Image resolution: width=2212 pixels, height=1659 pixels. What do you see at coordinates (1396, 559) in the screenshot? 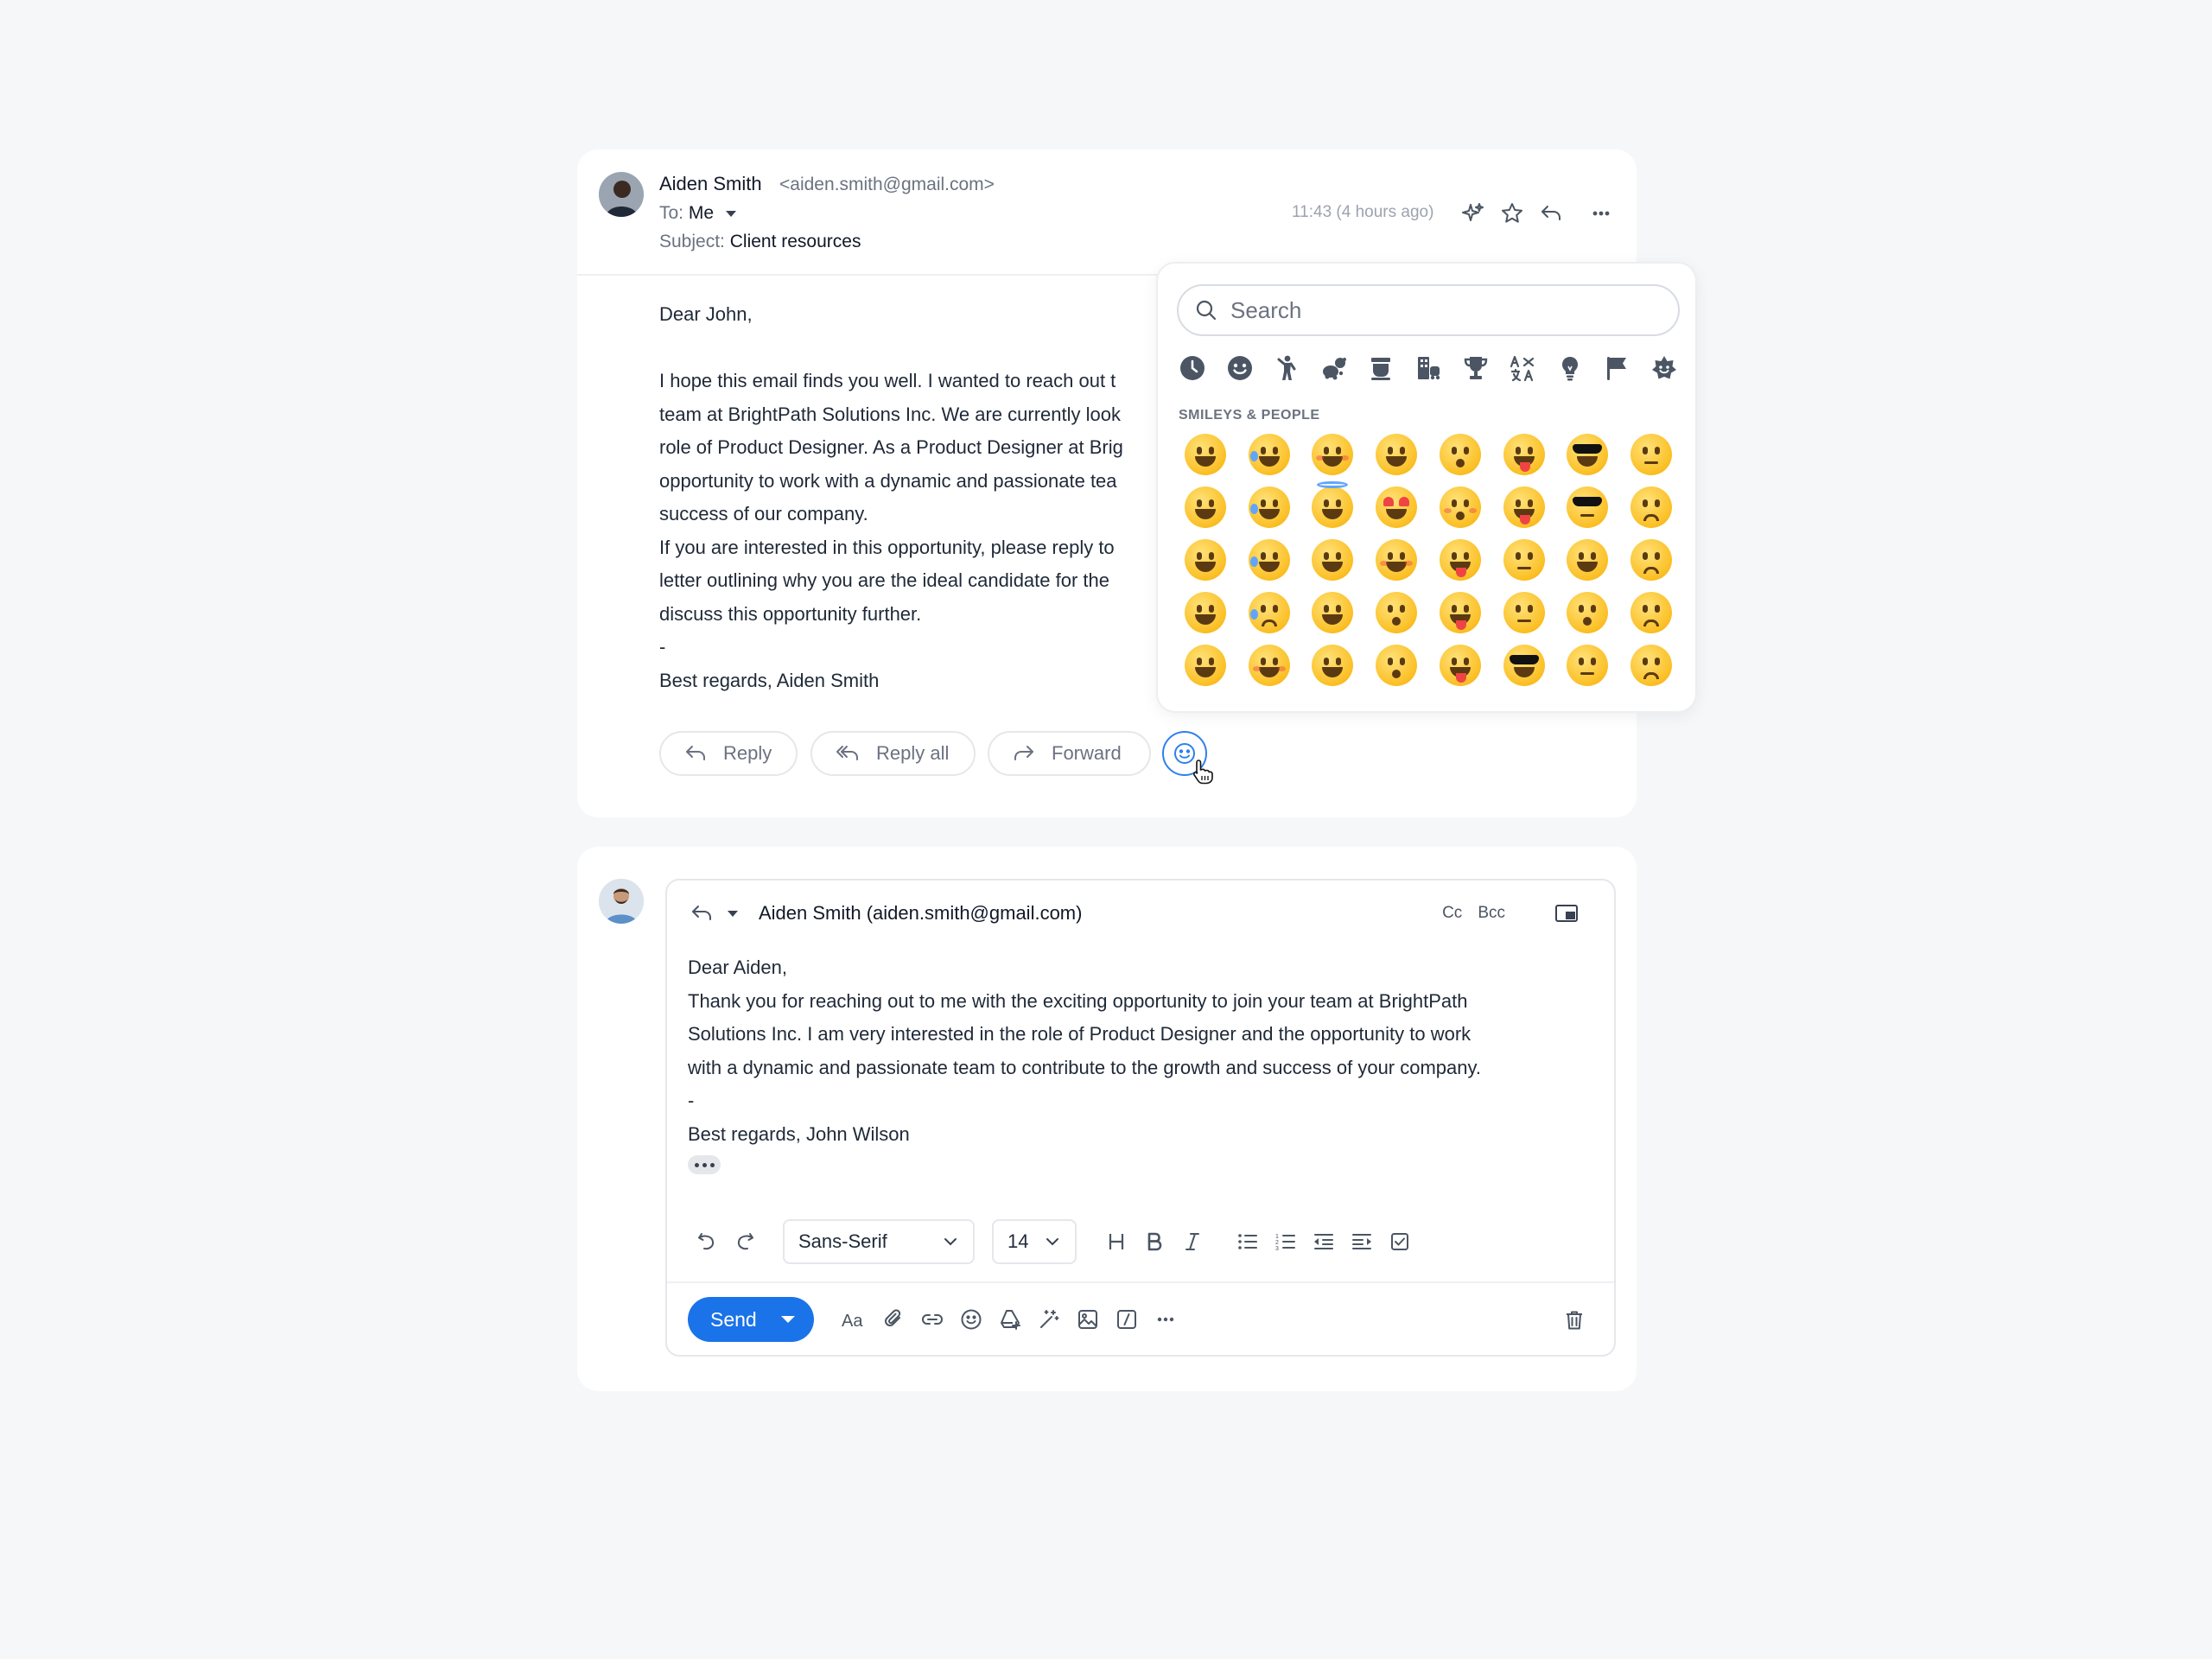
I see `emoji-hearts` at bounding box center [1396, 559].